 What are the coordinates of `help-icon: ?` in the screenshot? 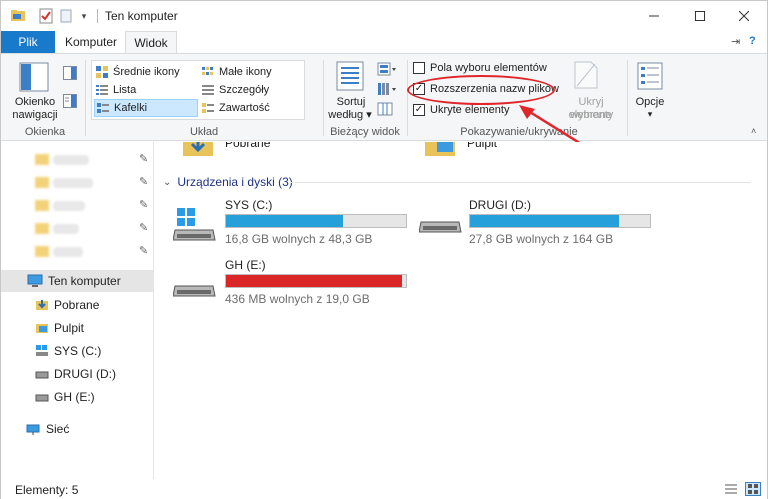 It's located at (752, 41).